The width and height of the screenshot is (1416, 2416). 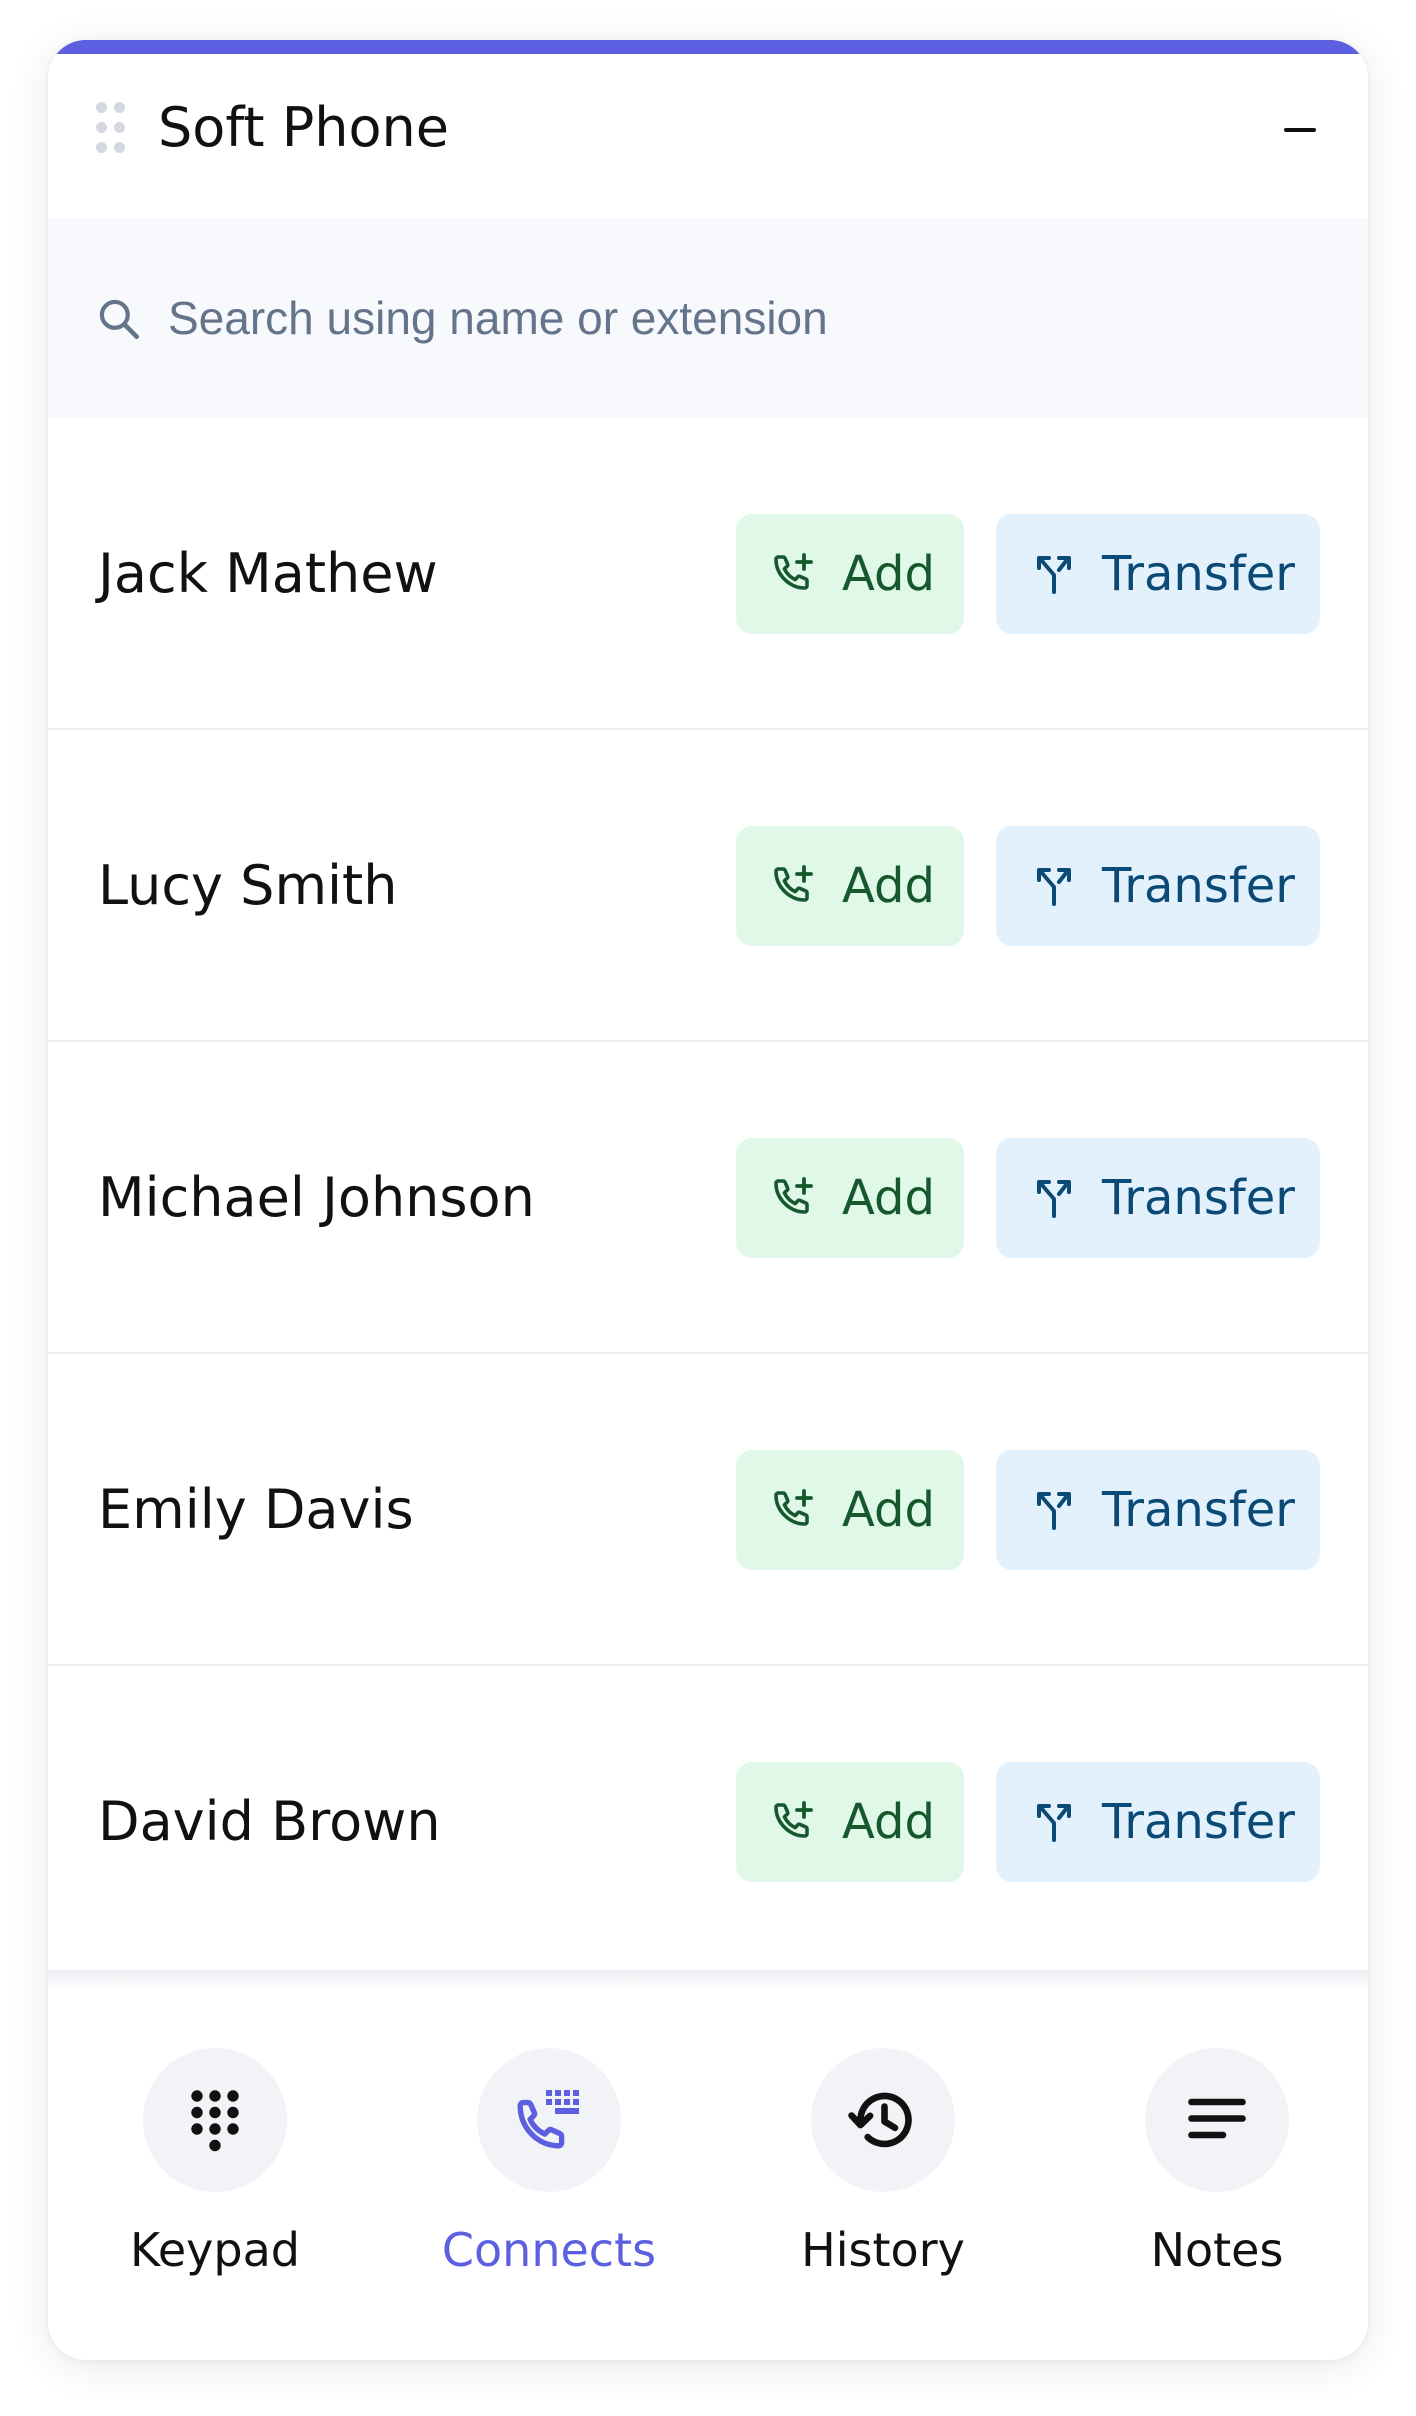 What do you see at coordinates (708, 886) in the screenshot?
I see `contact-row: Lucy Smith Add Transfer` at bounding box center [708, 886].